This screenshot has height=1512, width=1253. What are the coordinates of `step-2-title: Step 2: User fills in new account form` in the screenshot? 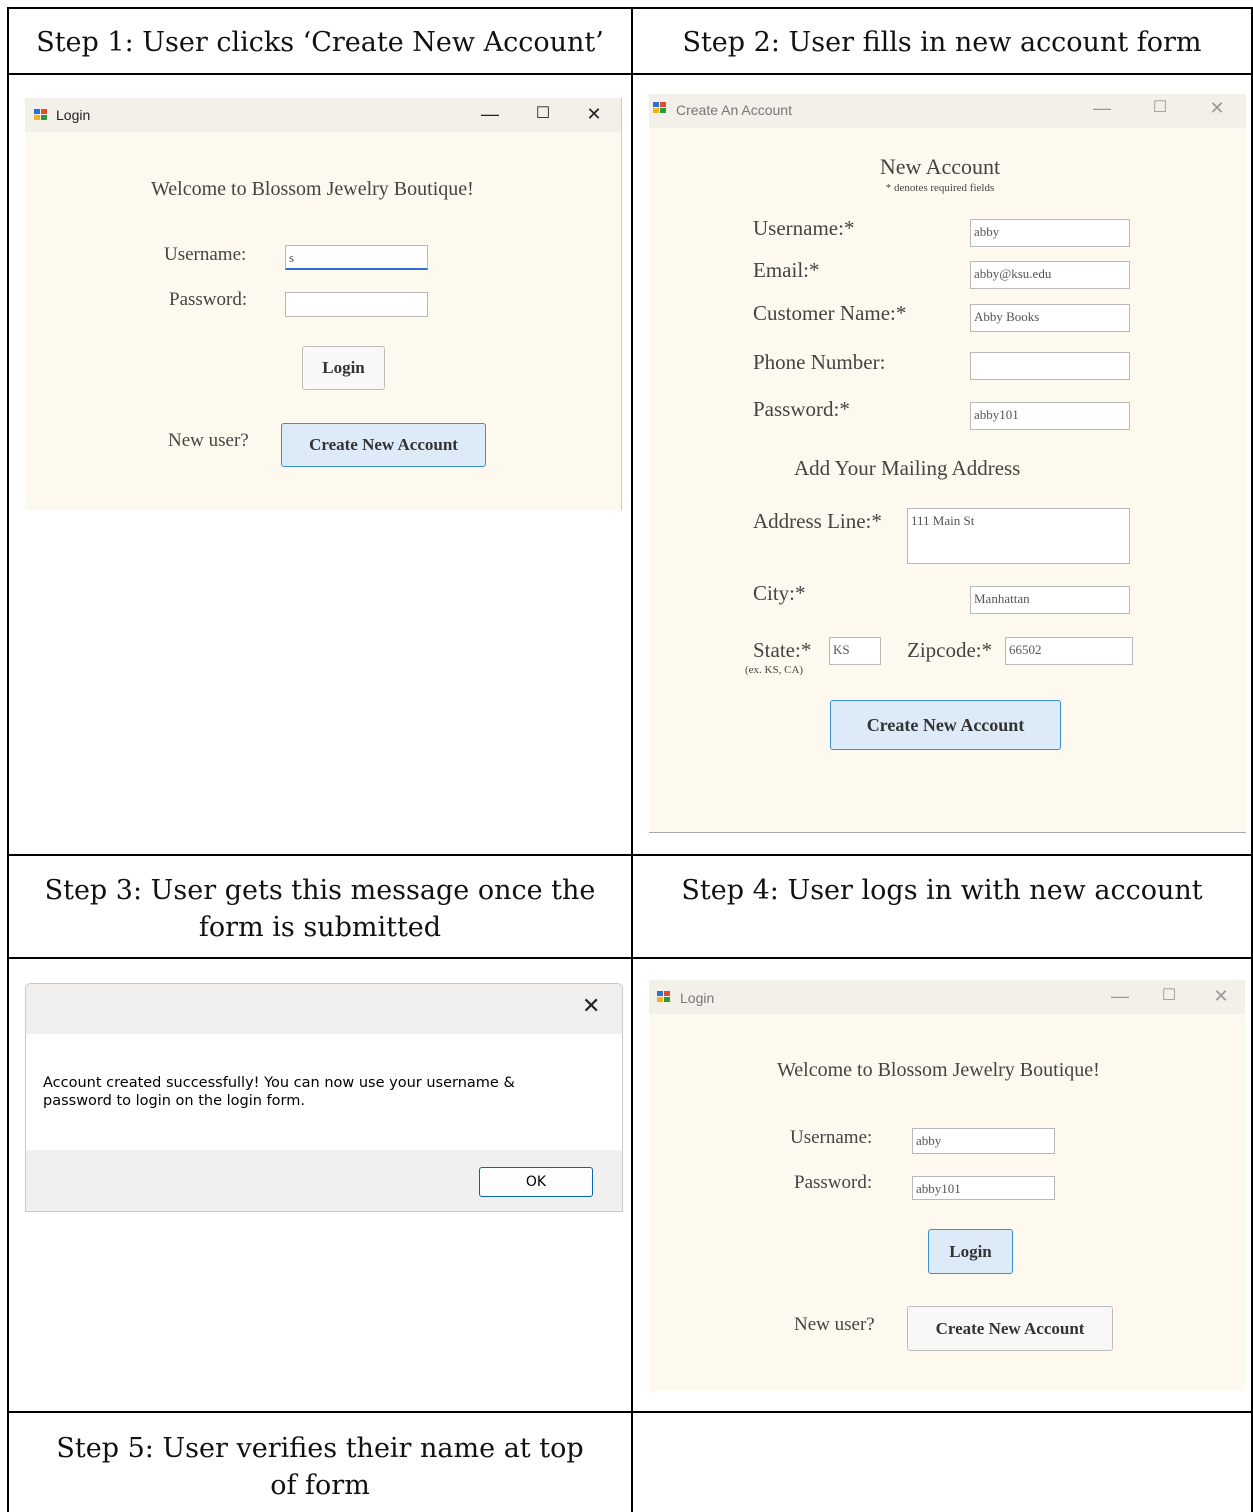 It's located at (942, 42).